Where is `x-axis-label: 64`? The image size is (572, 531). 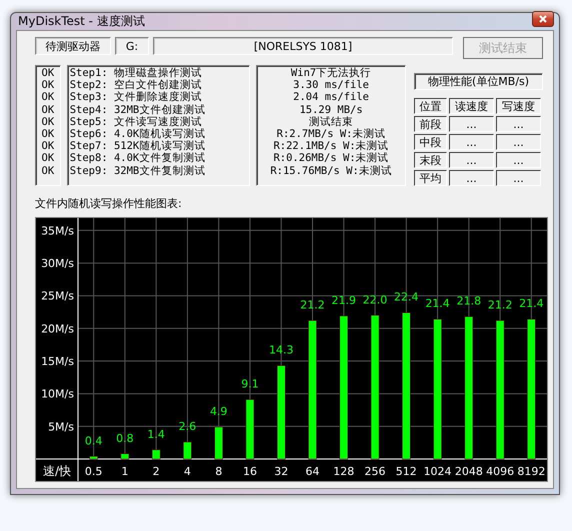 x-axis-label: 64 is located at coordinates (313, 471).